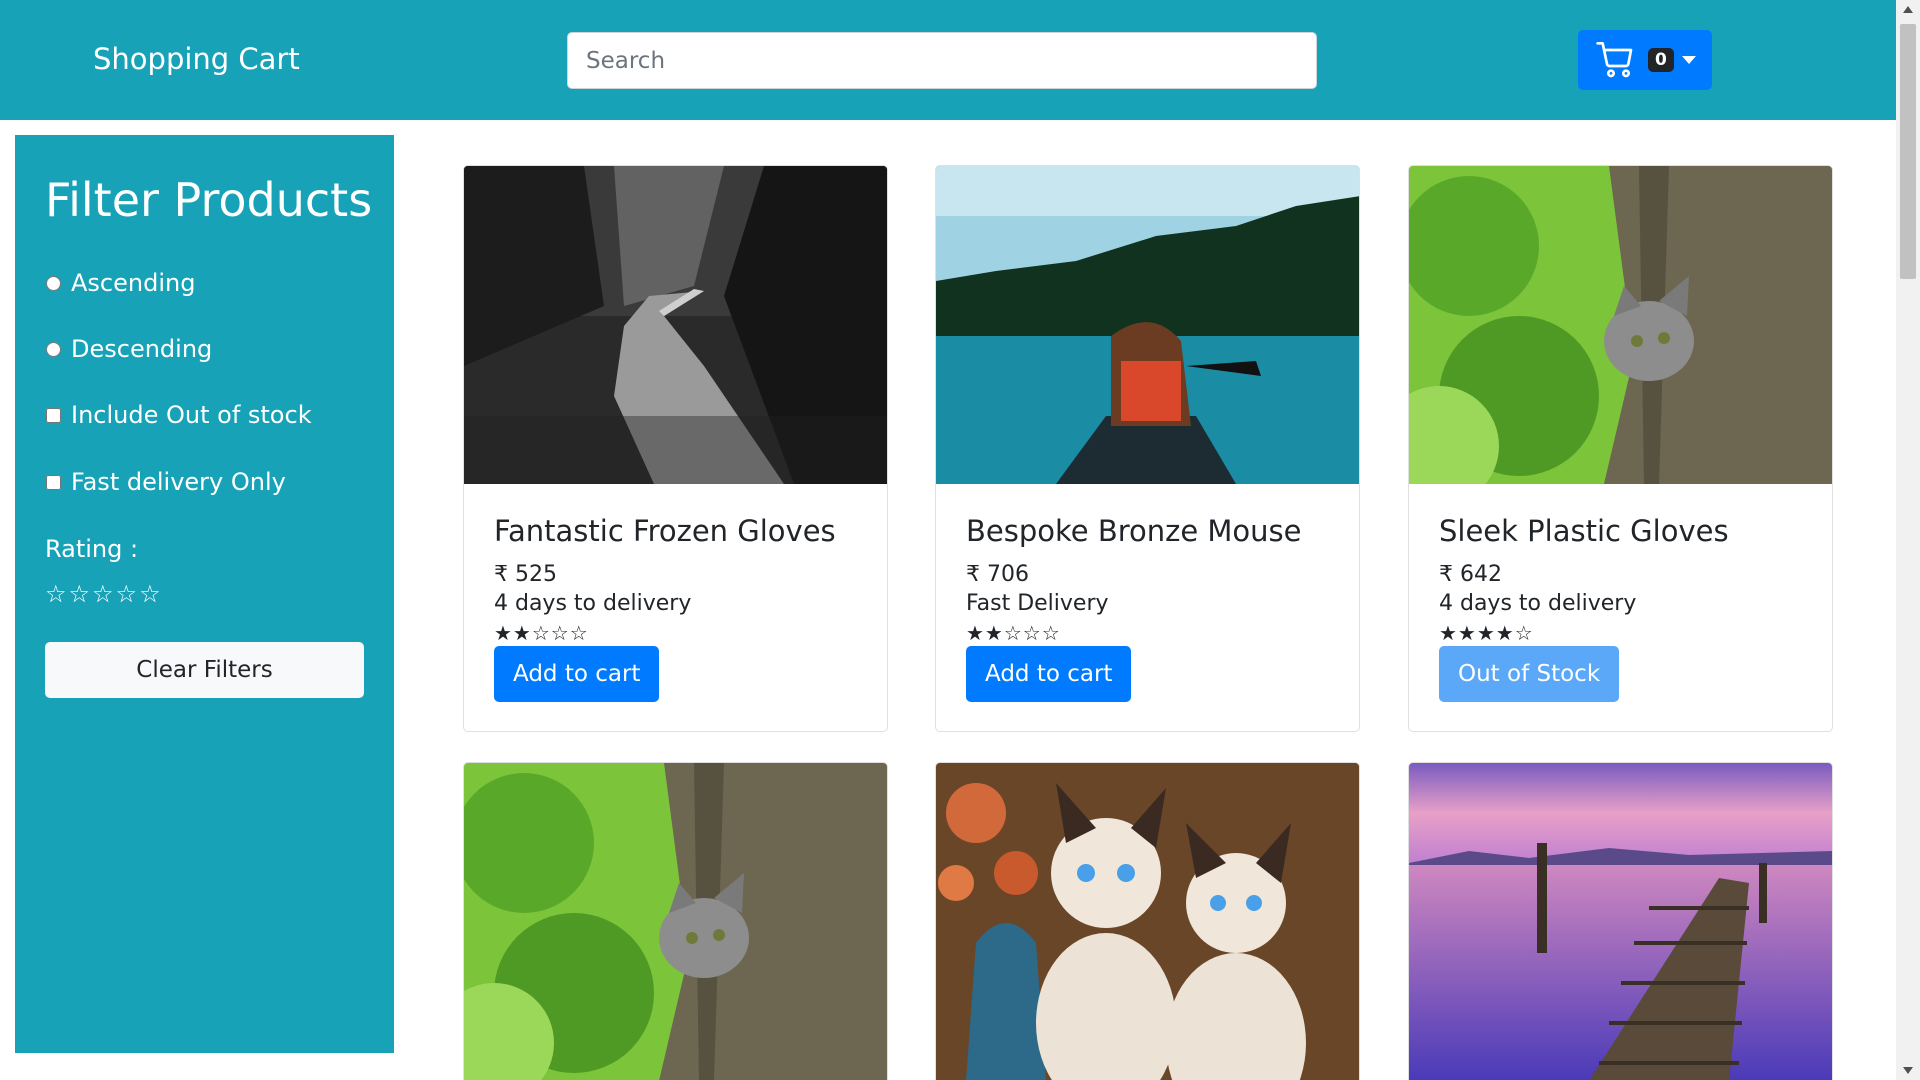 This screenshot has height=1080, width=1920. I want to click on fast-delivery-label: Fast delivery Only, so click(178, 482).